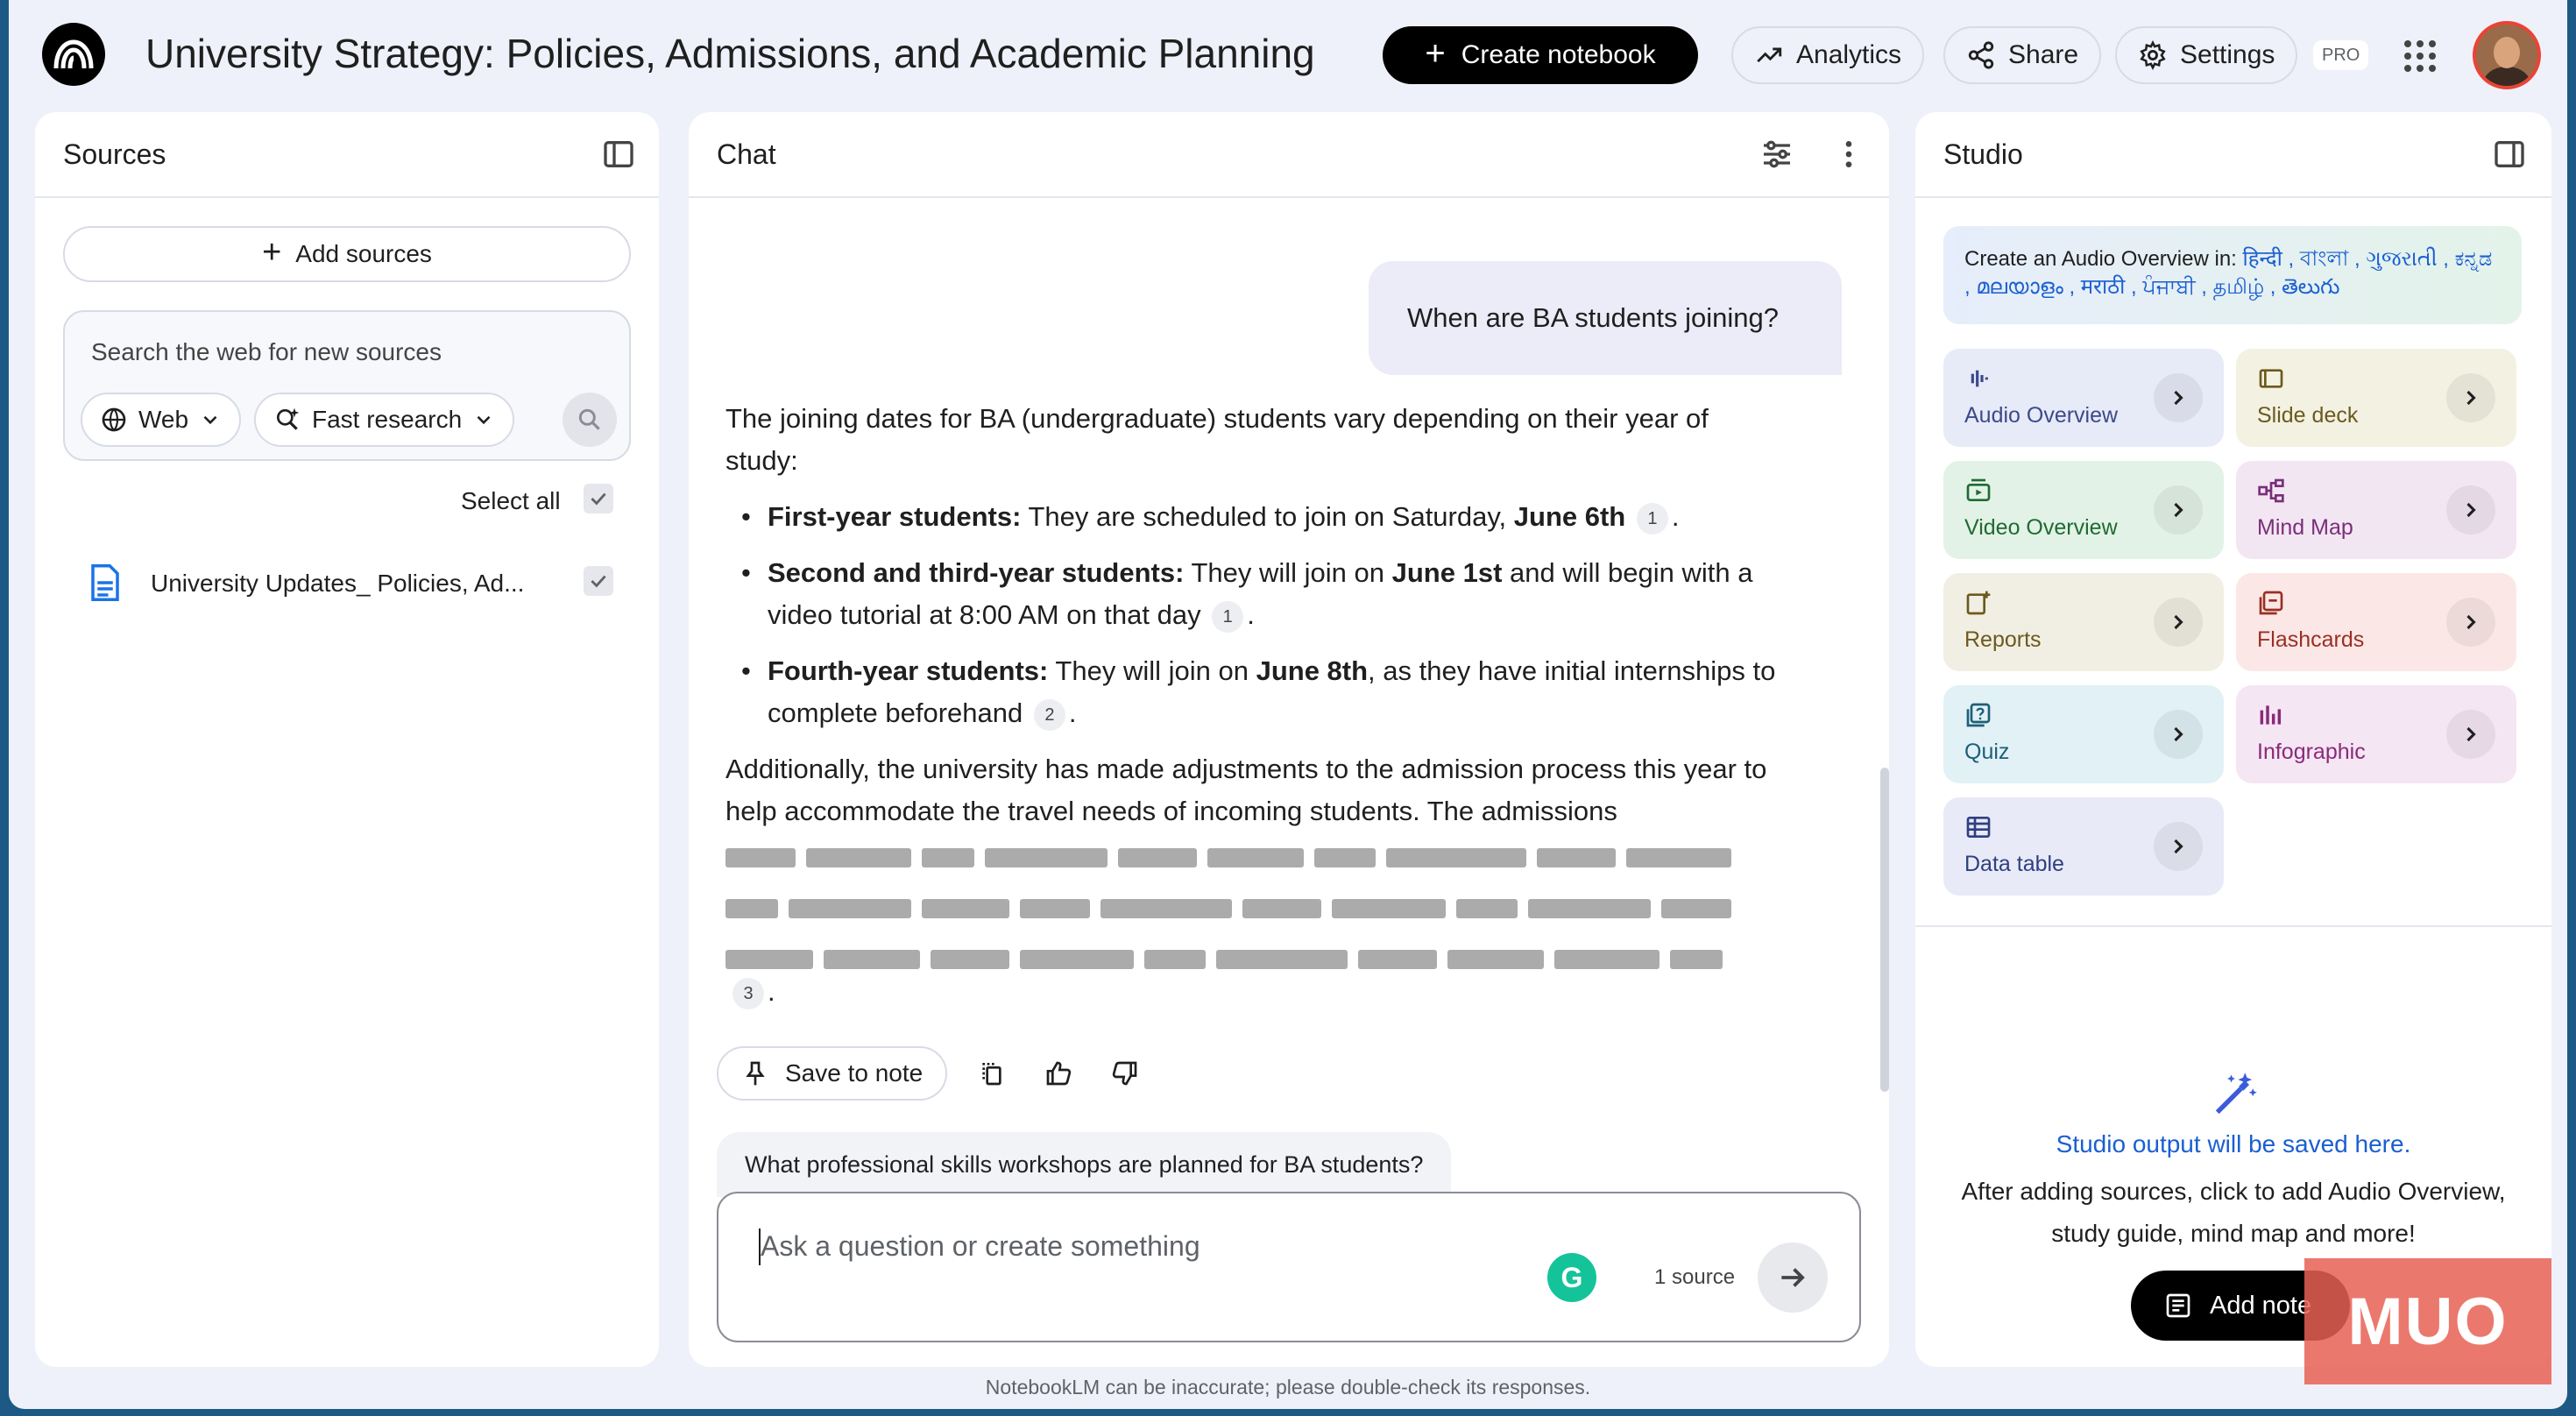 Image resolution: width=2576 pixels, height=1416 pixels. Describe the element at coordinates (1828, 55) in the screenshot. I see `analytics-button: Analytics` at that location.